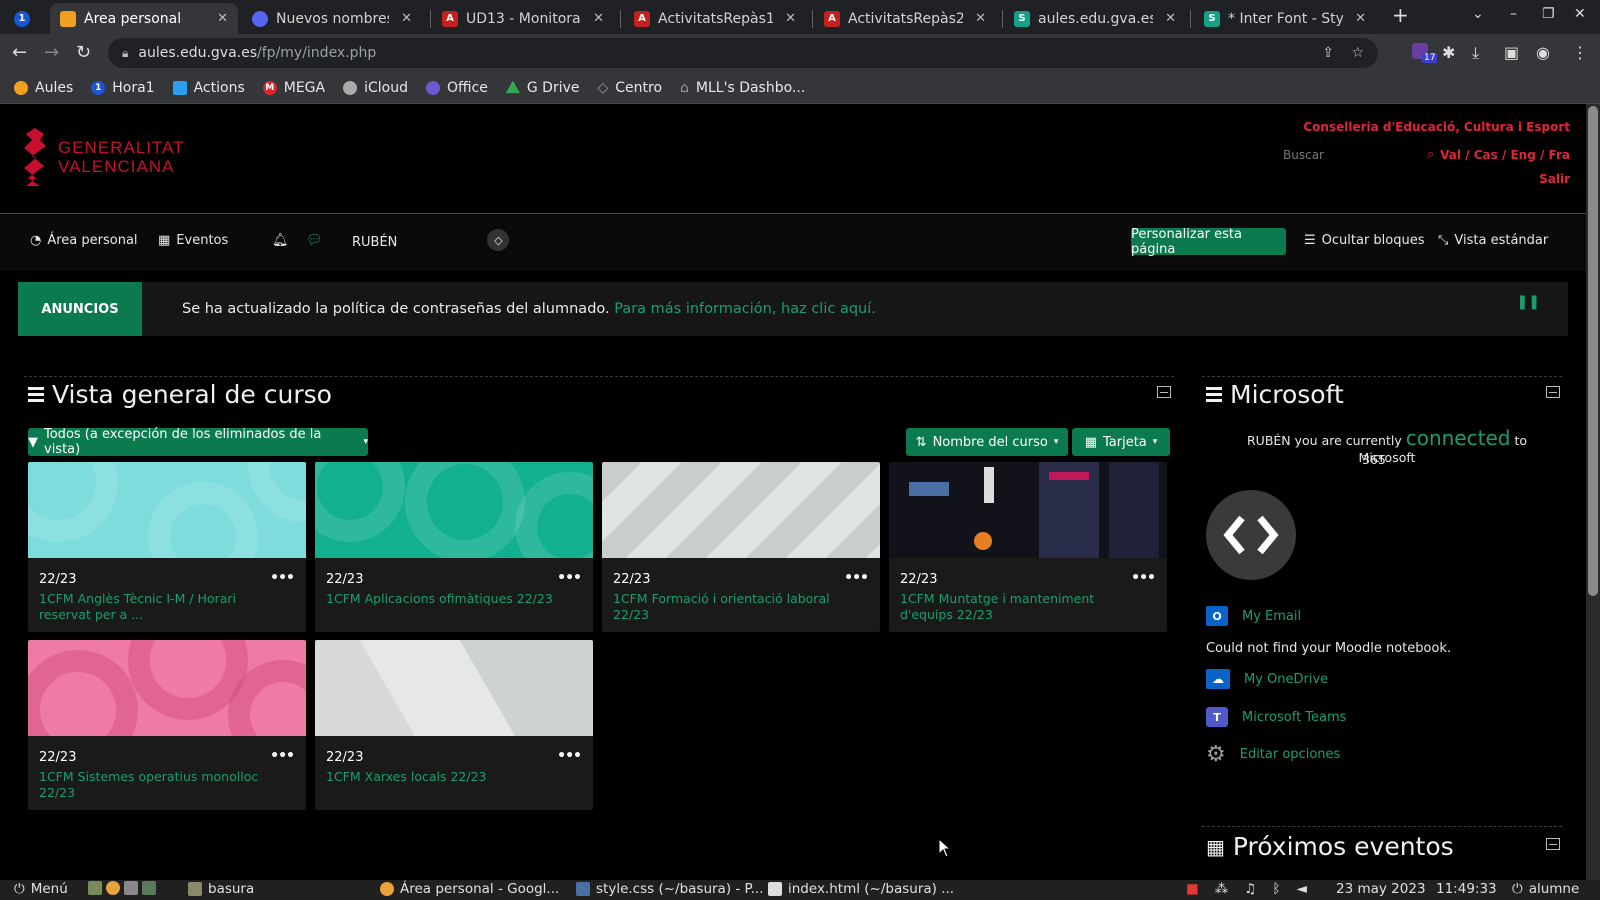  Describe the element at coordinates (1222, 889) in the screenshot. I see `network-icon: ⁂` at that location.